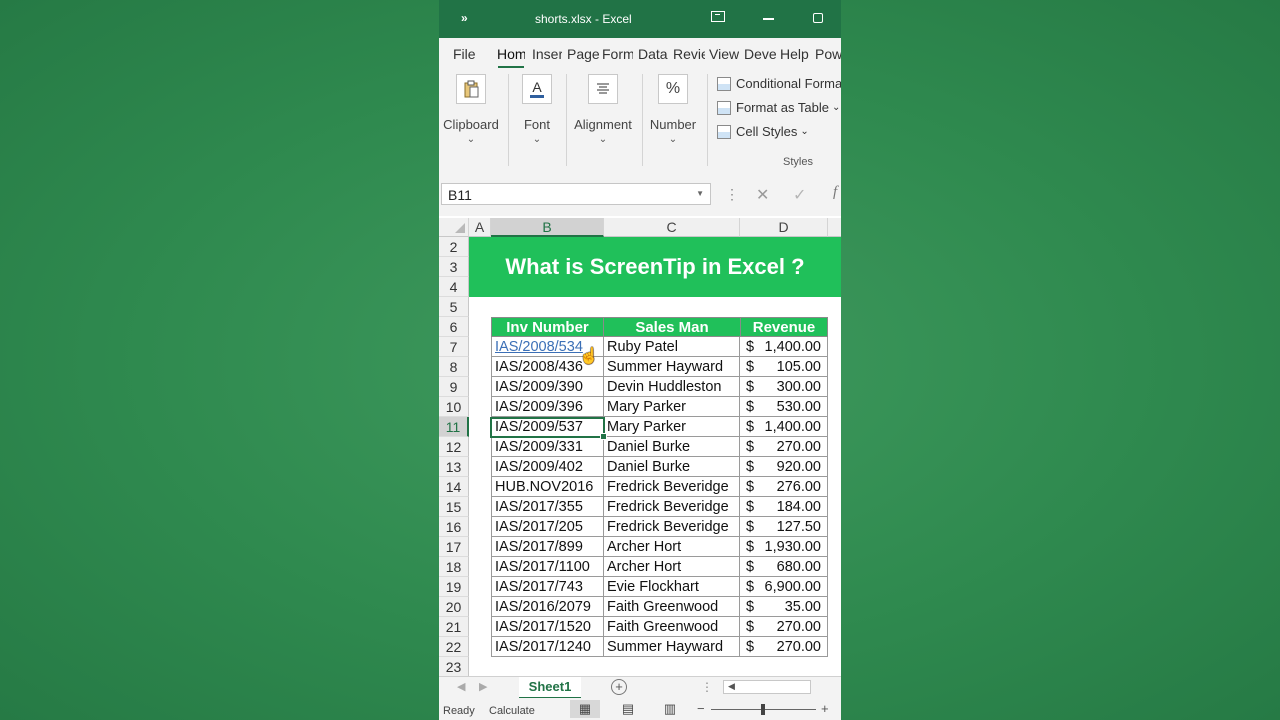 This screenshot has width=1280, height=720. Describe the element at coordinates (547, 54) in the screenshot. I see `tab-insert: Inser` at that location.